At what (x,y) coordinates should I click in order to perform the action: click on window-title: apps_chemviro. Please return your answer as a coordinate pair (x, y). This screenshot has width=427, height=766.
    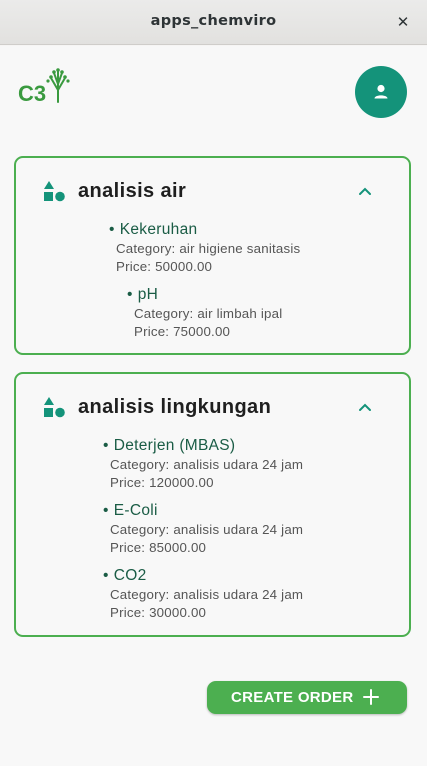
    Looking at the image, I should click on (213, 21).